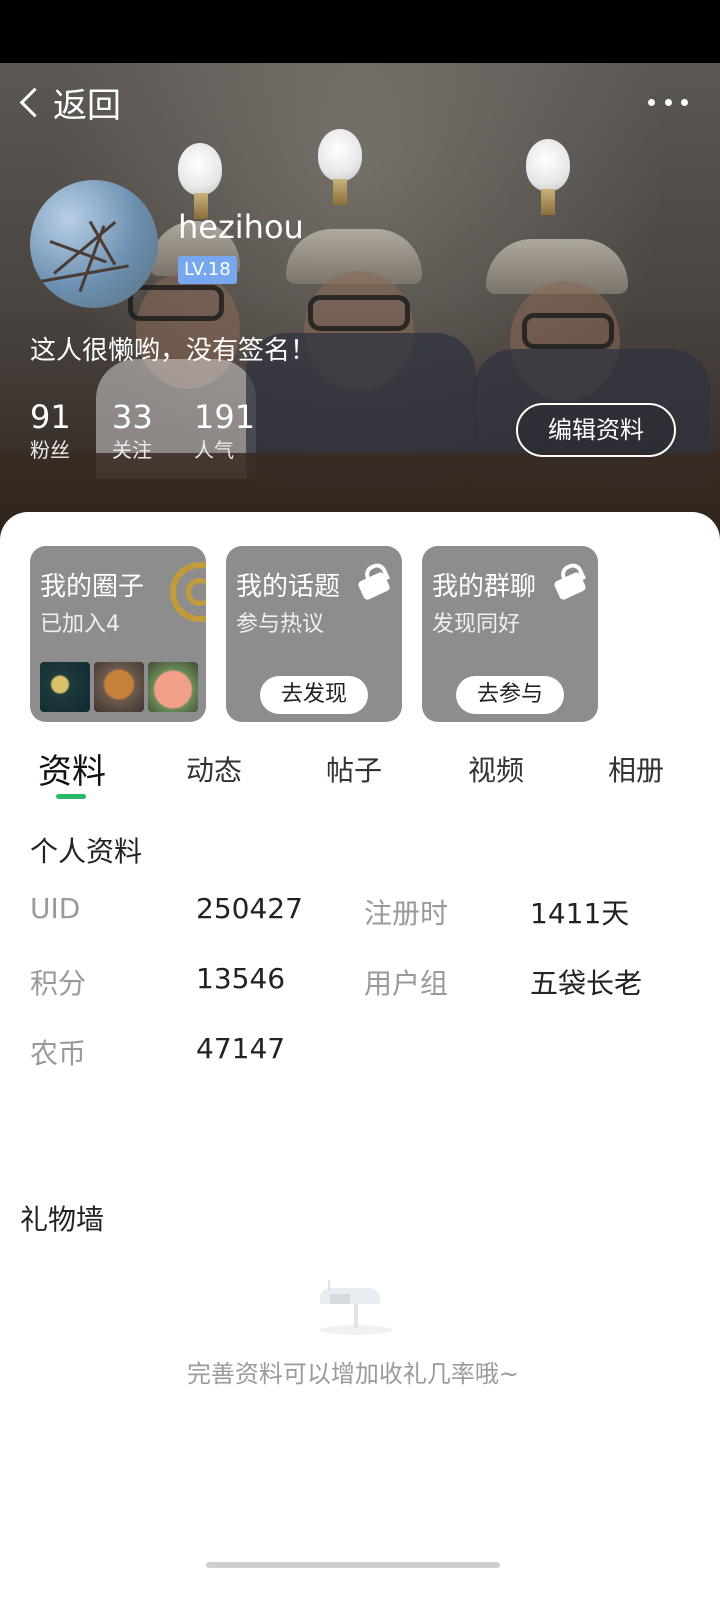 The height and width of the screenshot is (1600, 720). I want to click on card-subtitle: 发现同好, so click(476, 624).